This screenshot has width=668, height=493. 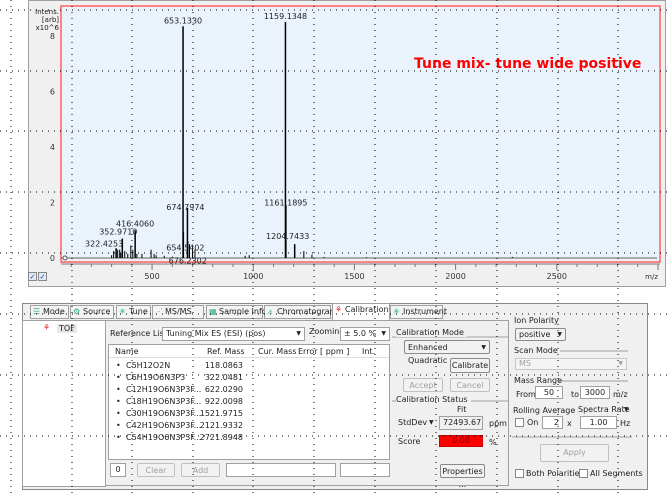 What do you see at coordinates (135, 223) in the screenshot?
I see `peak-label: 416.4060` at bounding box center [135, 223].